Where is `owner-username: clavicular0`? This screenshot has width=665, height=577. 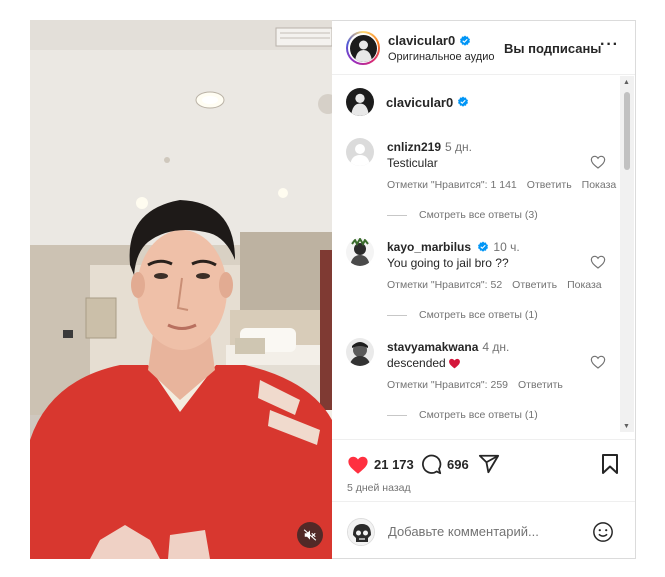 owner-username: clavicular0 is located at coordinates (427, 102).